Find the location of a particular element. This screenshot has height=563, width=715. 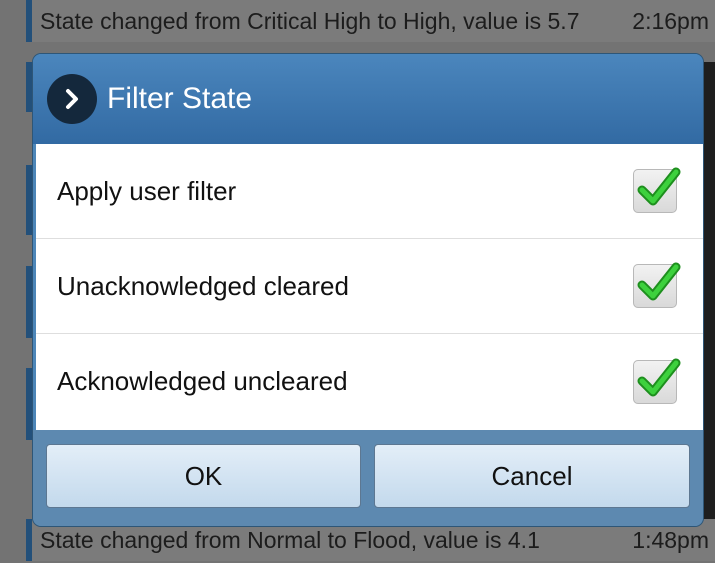

chevron-right-icon is located at coordinates (72, 99).